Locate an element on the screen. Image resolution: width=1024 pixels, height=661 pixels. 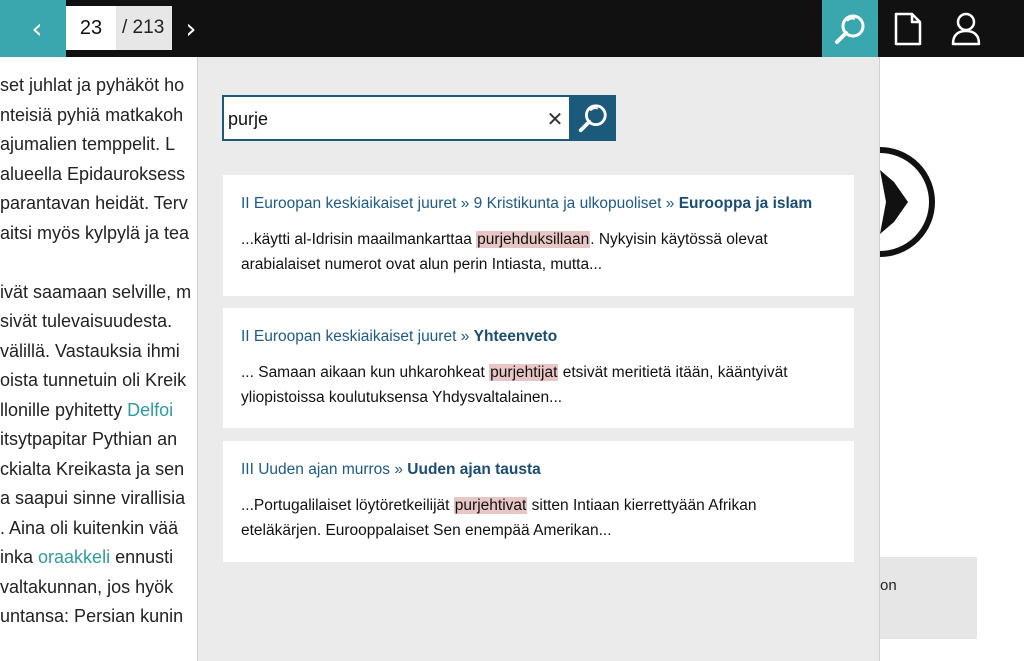
user-button is located at coordinates (966, 28).